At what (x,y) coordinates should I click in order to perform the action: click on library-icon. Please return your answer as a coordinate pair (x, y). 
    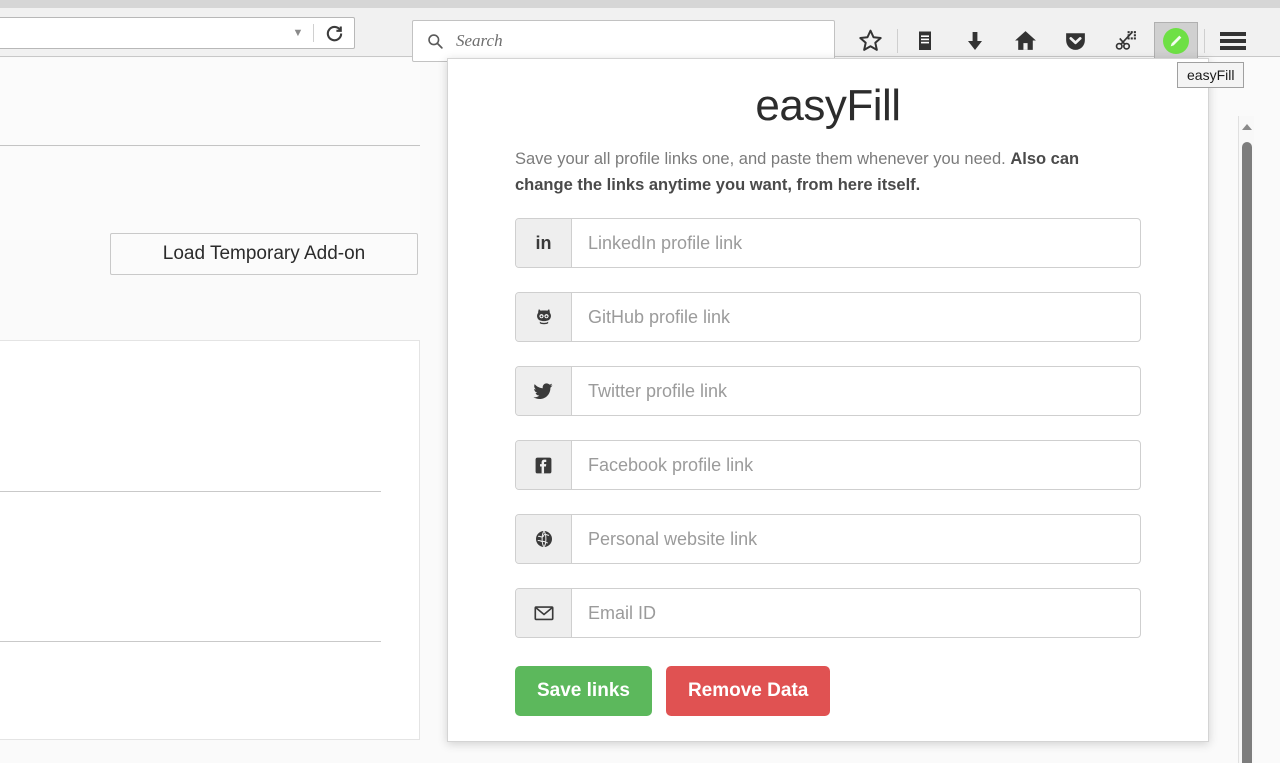
    Looking at the image, I should click on (925, 41).